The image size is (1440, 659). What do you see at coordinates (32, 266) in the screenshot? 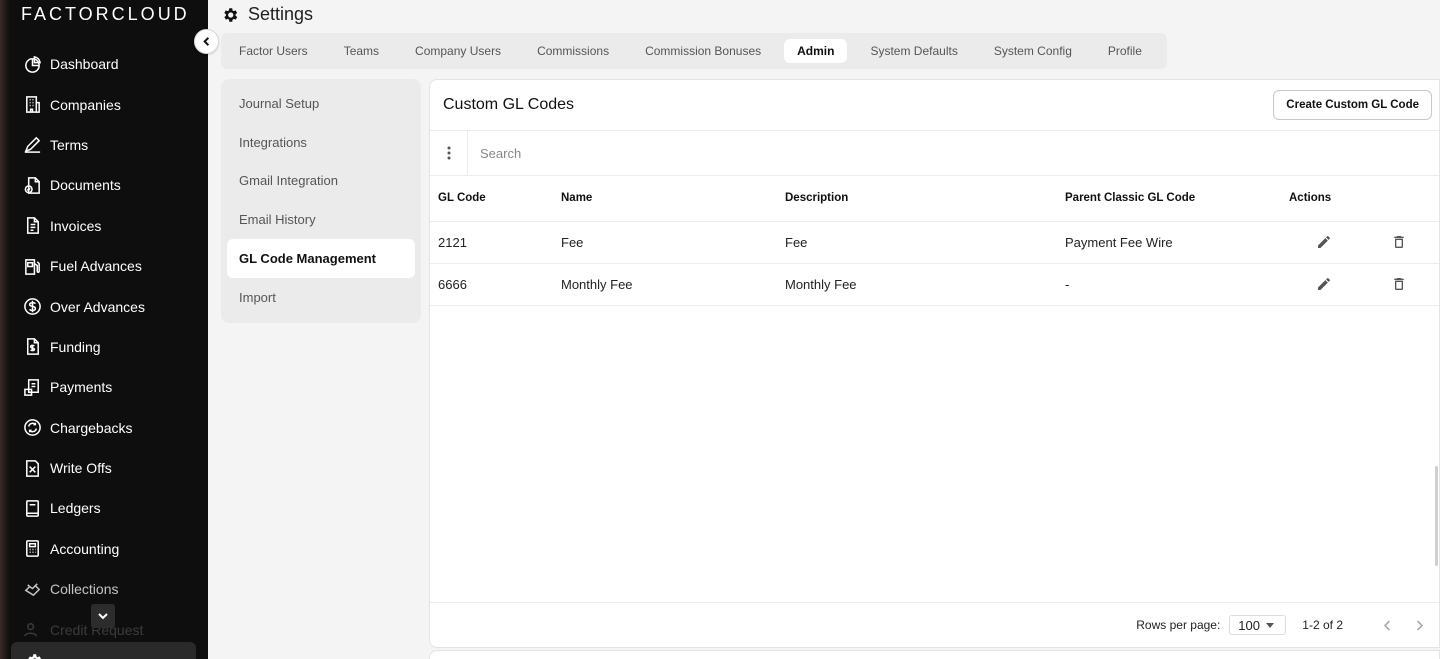
I see `fuel-icon` at bounding box center [32, 266].